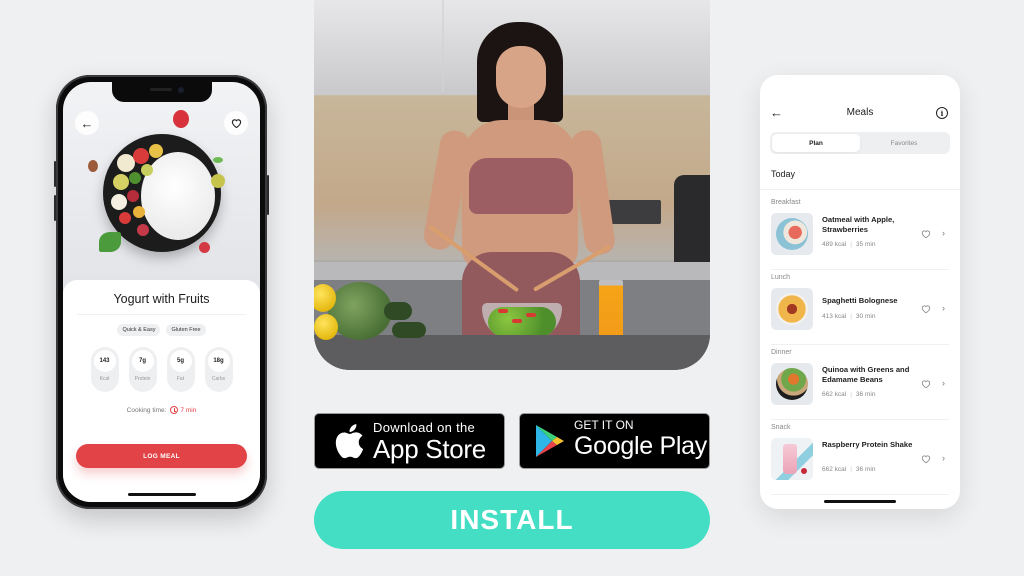 This screenshot has height=576, width=1024. Describe the element at coordinates (848, 244) in the screenshot. I see `meal-meta: 489 kcal | 35 min` at that location.